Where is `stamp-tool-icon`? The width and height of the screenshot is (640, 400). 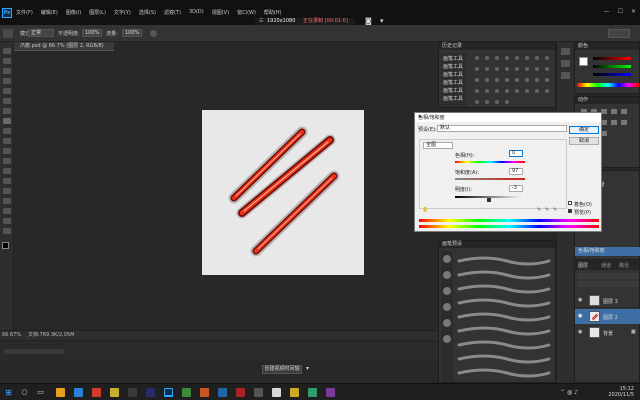 stamp-tool-icon is located at coordinates (7, 131).